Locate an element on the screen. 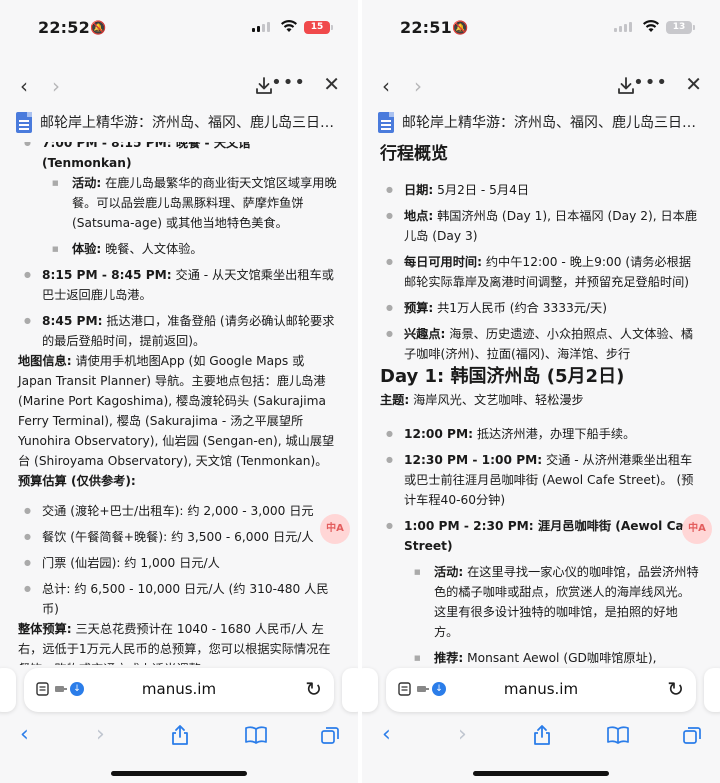 Image resolution: width=720 pixels, height=783 pixels. list-item: 门票 (仙岩园): 约 1,000 日元/人 is located at coordinates (179, 563).